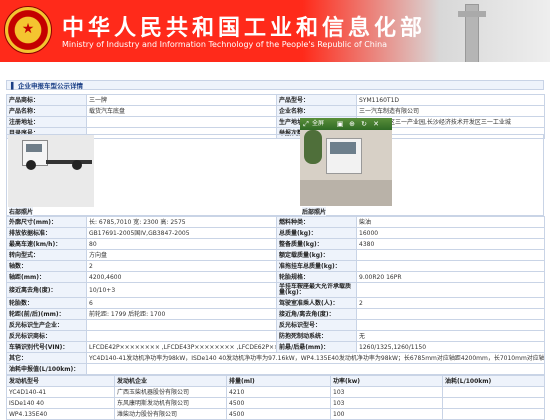 The height and width of the screenshot is (420, 550). I want to click on field-label: 最高车速(km/h)：, so click(46, 244).